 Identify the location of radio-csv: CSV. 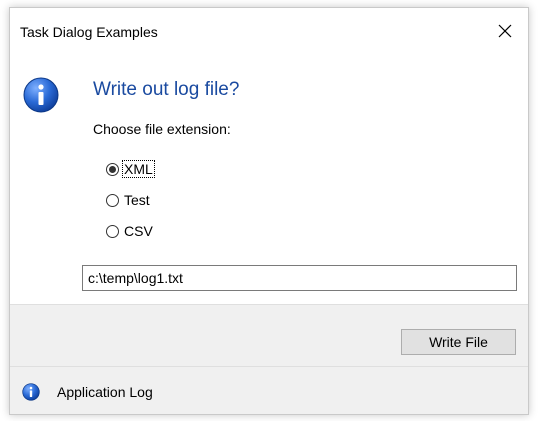
(130, 231).